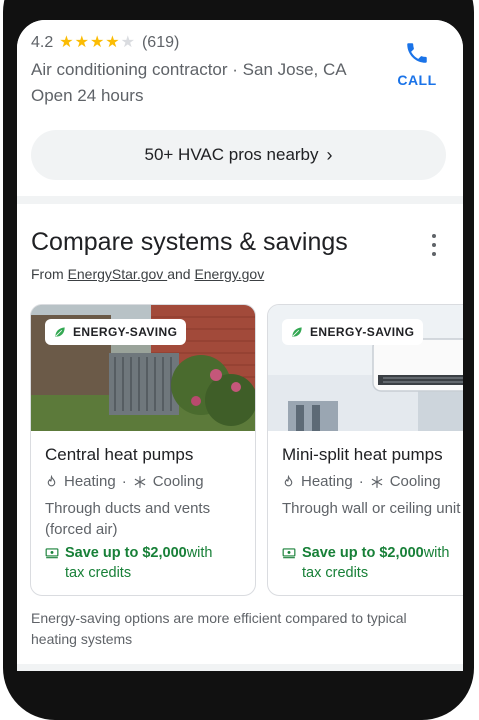  I want to click on chevron-right-icon: ›, so click(329, 154).